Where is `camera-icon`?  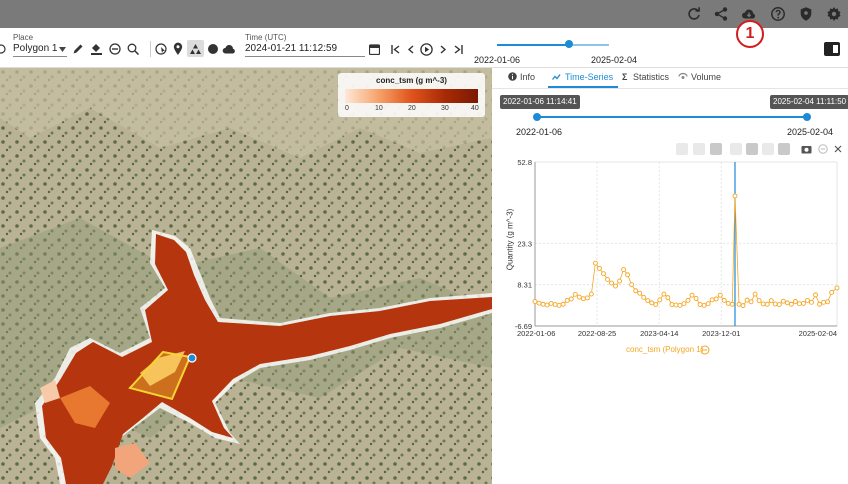
camera-icon is located at coordinates (806, 149).